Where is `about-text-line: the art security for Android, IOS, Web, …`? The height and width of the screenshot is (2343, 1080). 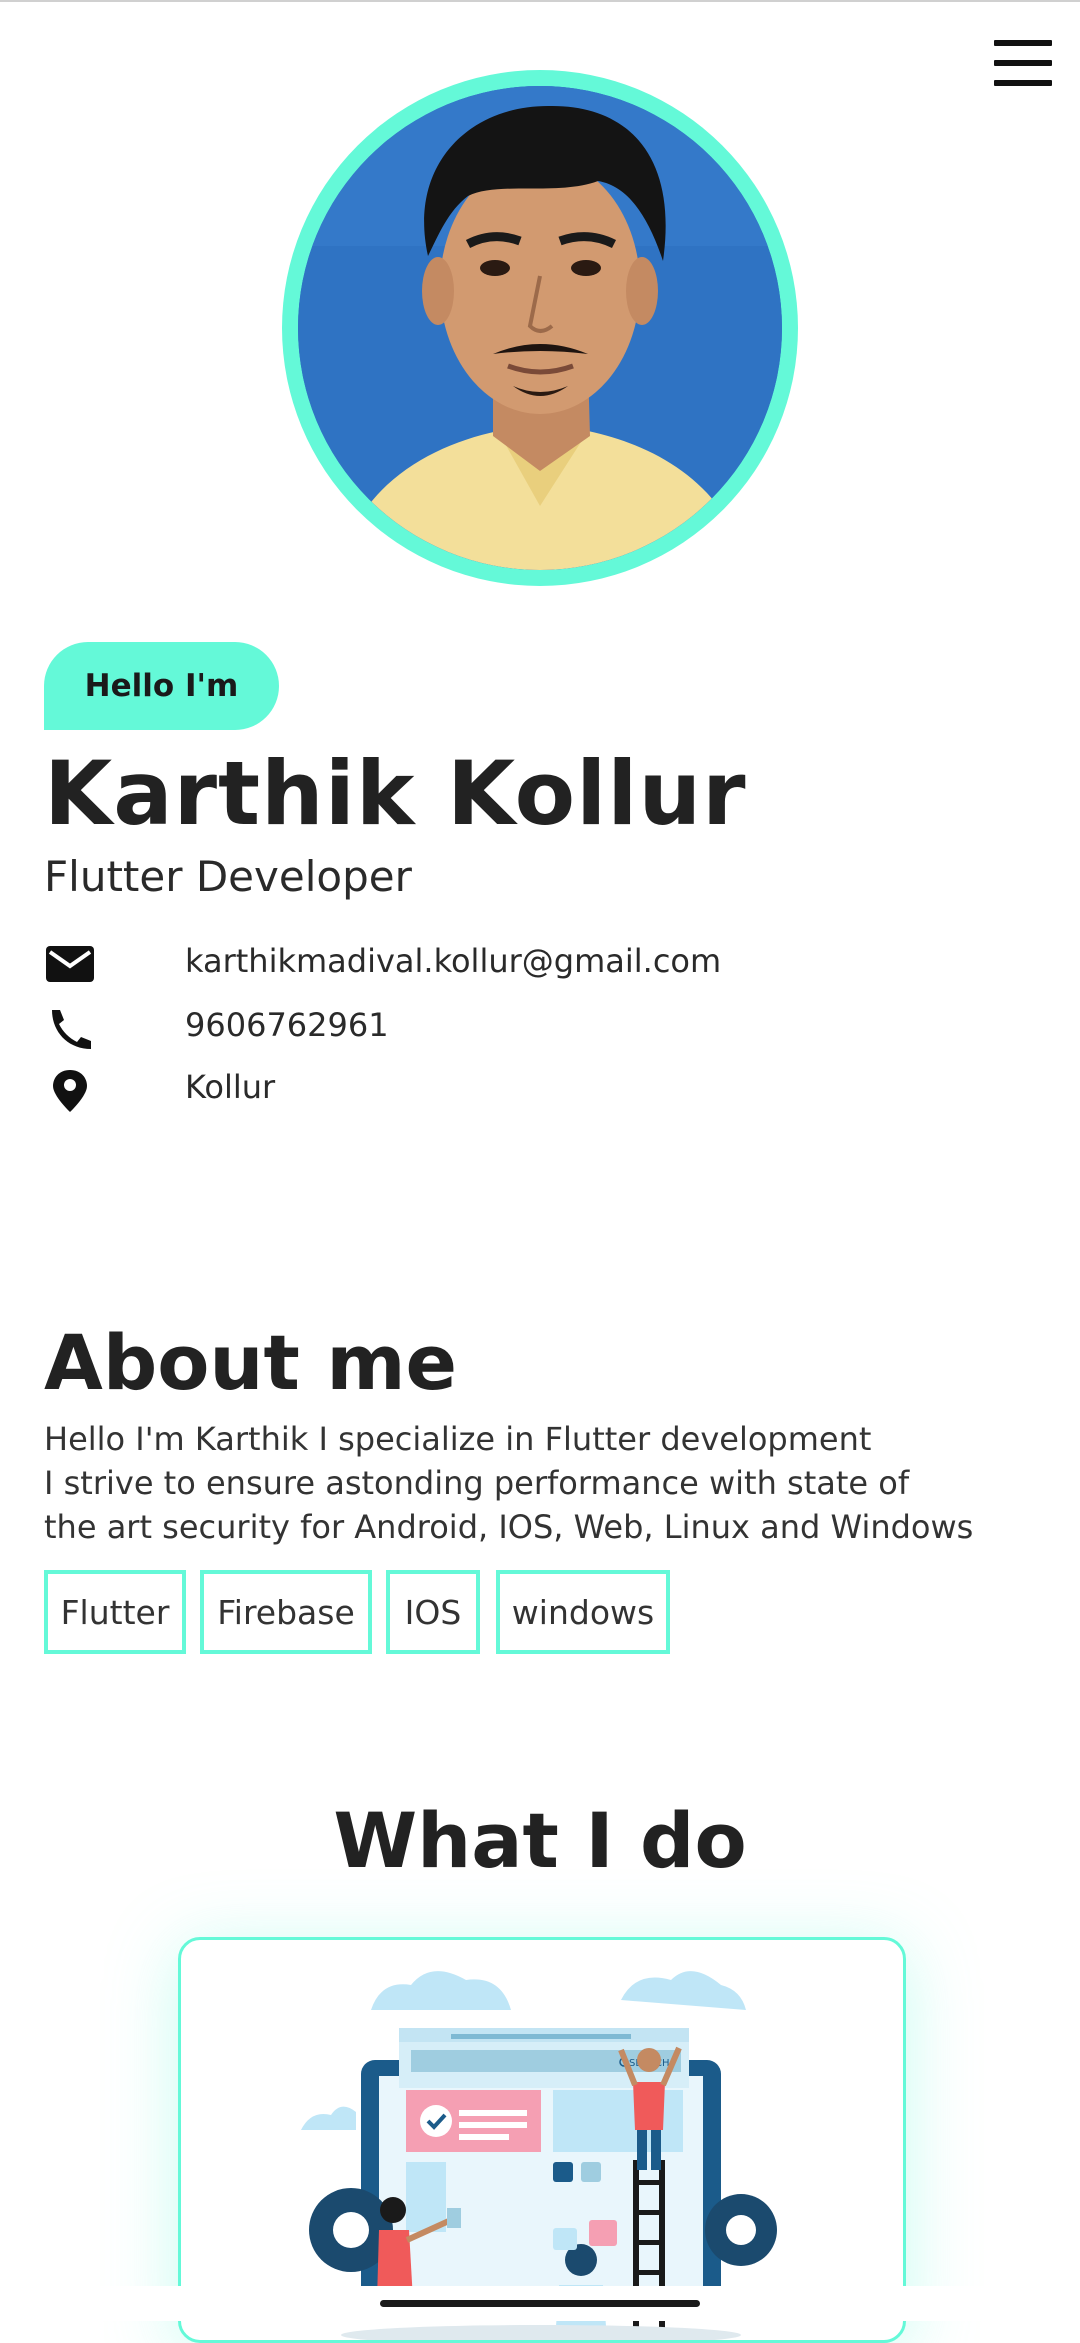 about-text-line: the art security for Android, IOS, Web, … is located at coordinates (509, 1527).